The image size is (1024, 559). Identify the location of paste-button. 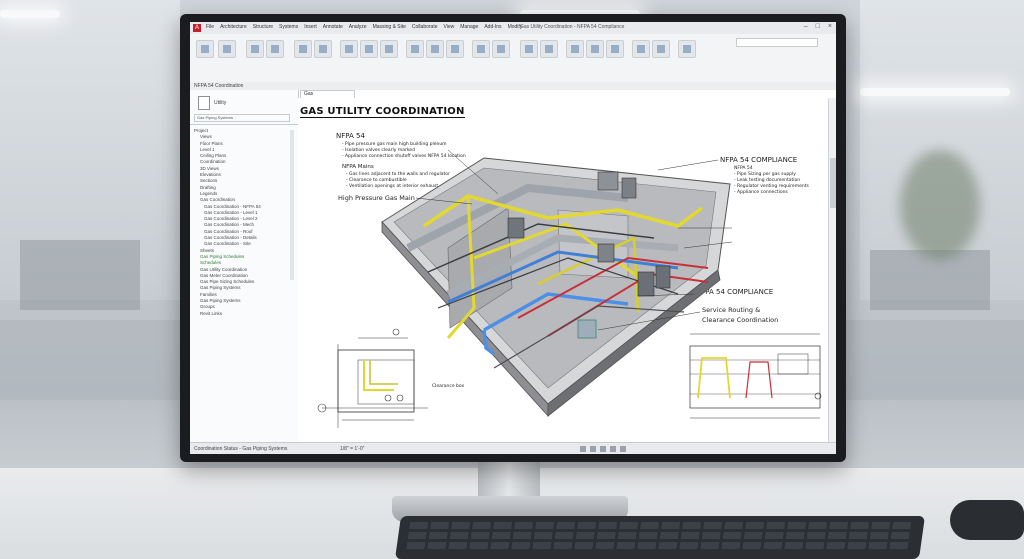
(255, 49).